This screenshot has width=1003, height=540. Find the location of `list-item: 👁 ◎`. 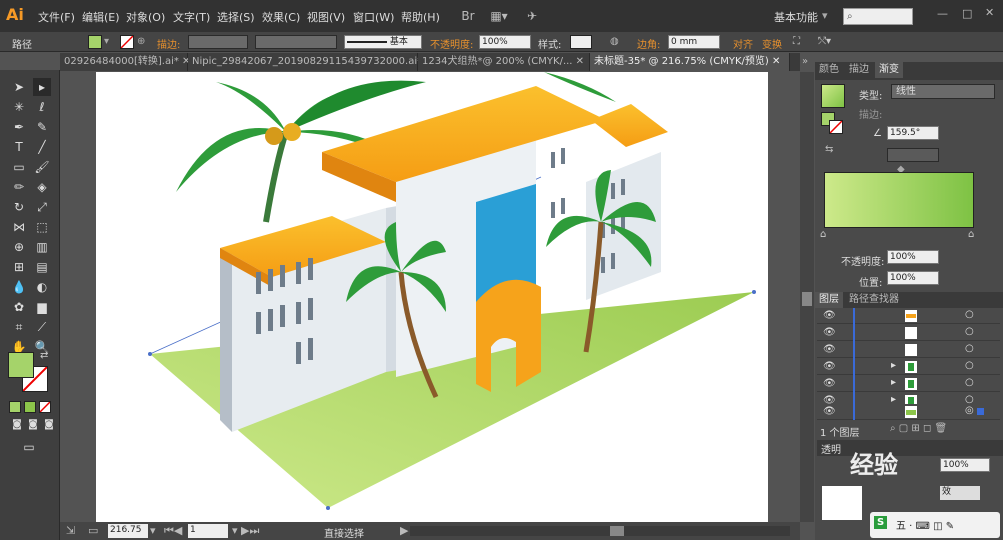

list-item: 👁 ◎ is located at coordinates (908, 412).